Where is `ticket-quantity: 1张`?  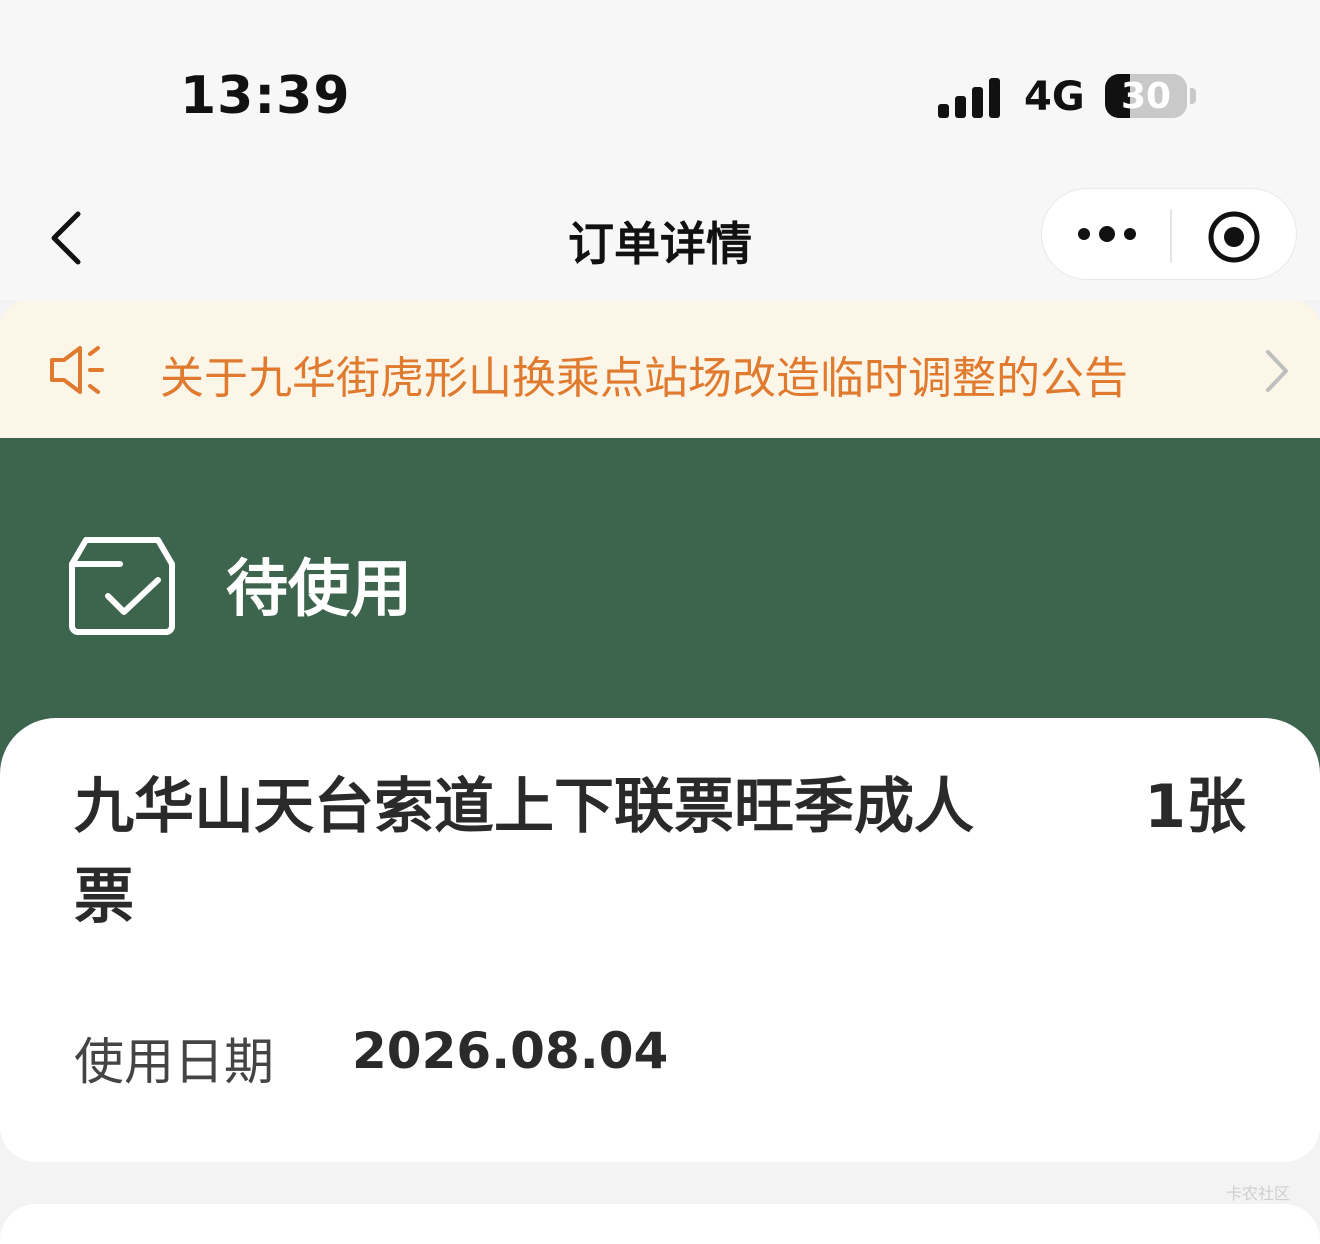
ticket-quantity: 1张 is located at coordinates (1195, 807).